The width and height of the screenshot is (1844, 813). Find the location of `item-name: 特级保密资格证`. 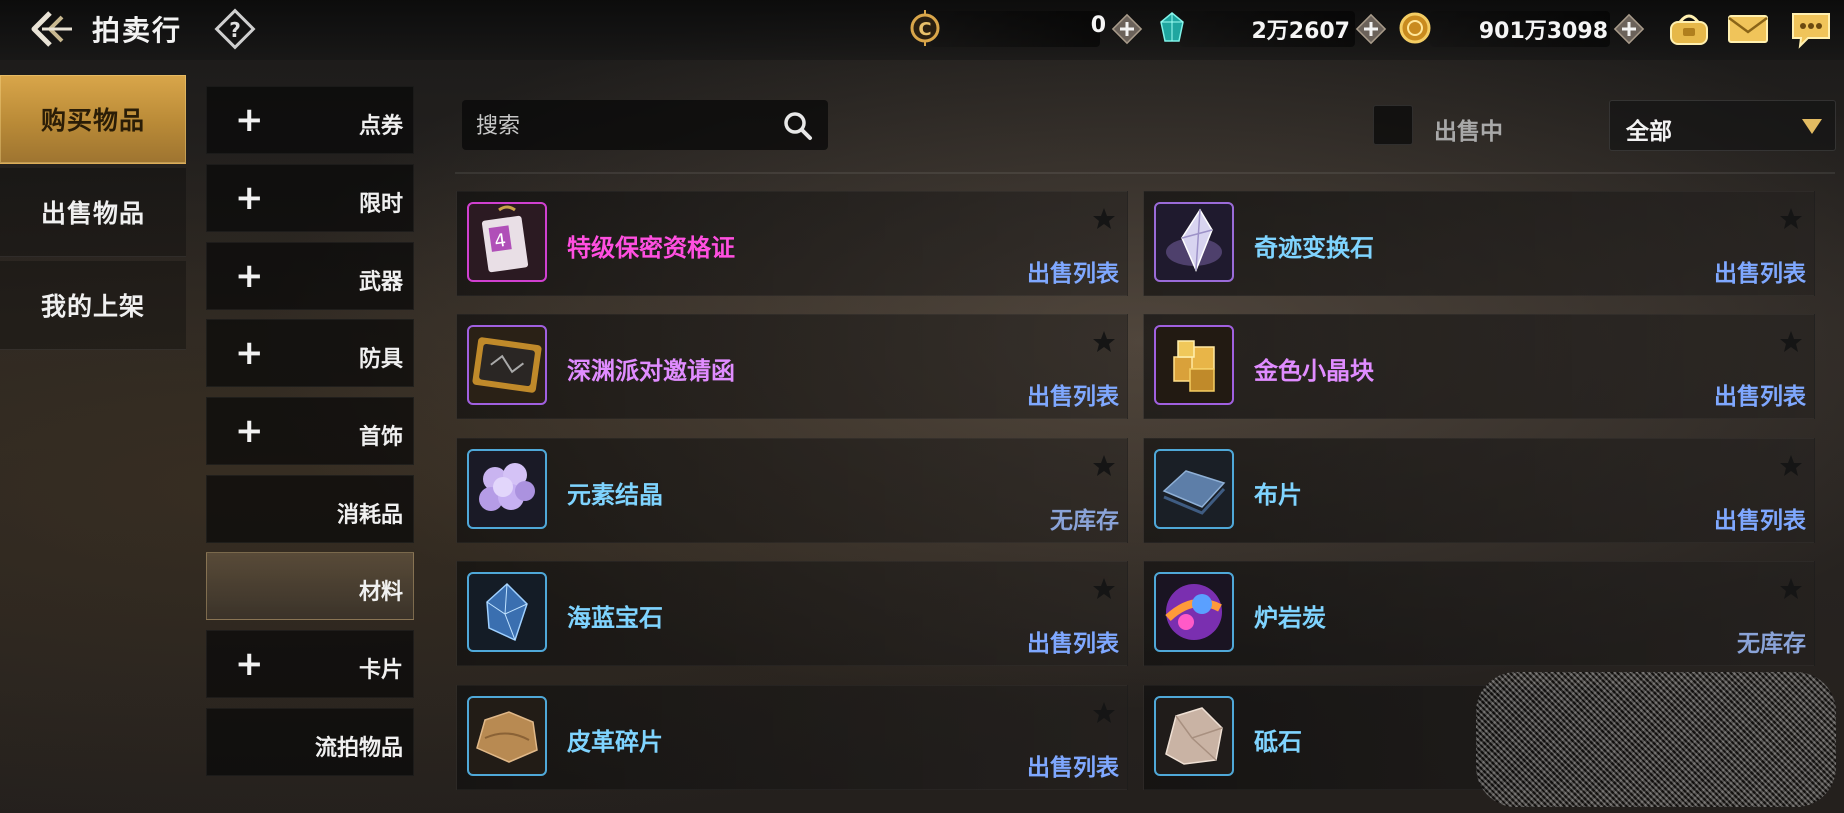

item-name: 特级保密资格证 is located at coordinates (651, 248).